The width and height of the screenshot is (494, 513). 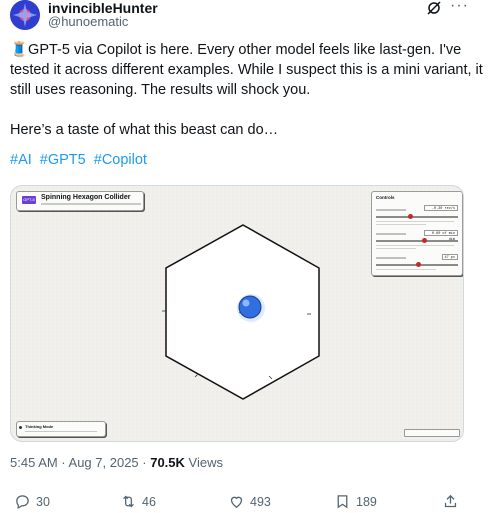 I want to click on share-button, so click(x=453, y=501).